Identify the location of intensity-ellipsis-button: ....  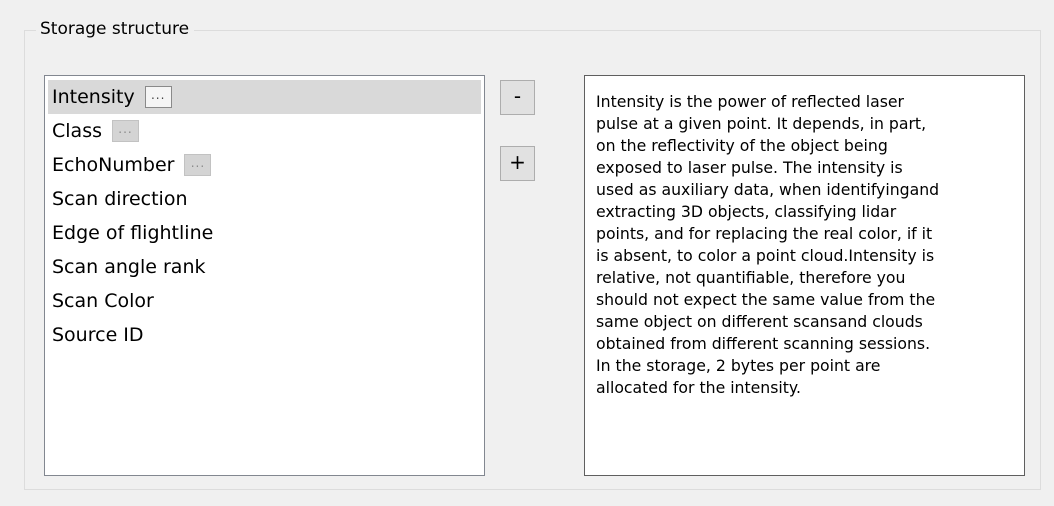
(158, 97).